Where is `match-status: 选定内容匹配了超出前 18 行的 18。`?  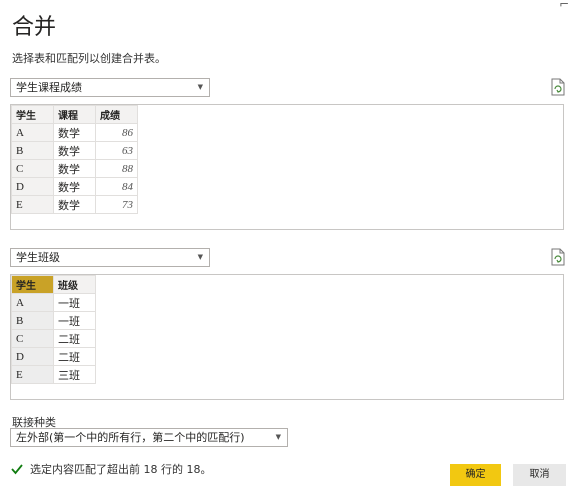
match-status: 选定内容匹配了超出前 18 行的 18。 is located at coordinates (110, 469).